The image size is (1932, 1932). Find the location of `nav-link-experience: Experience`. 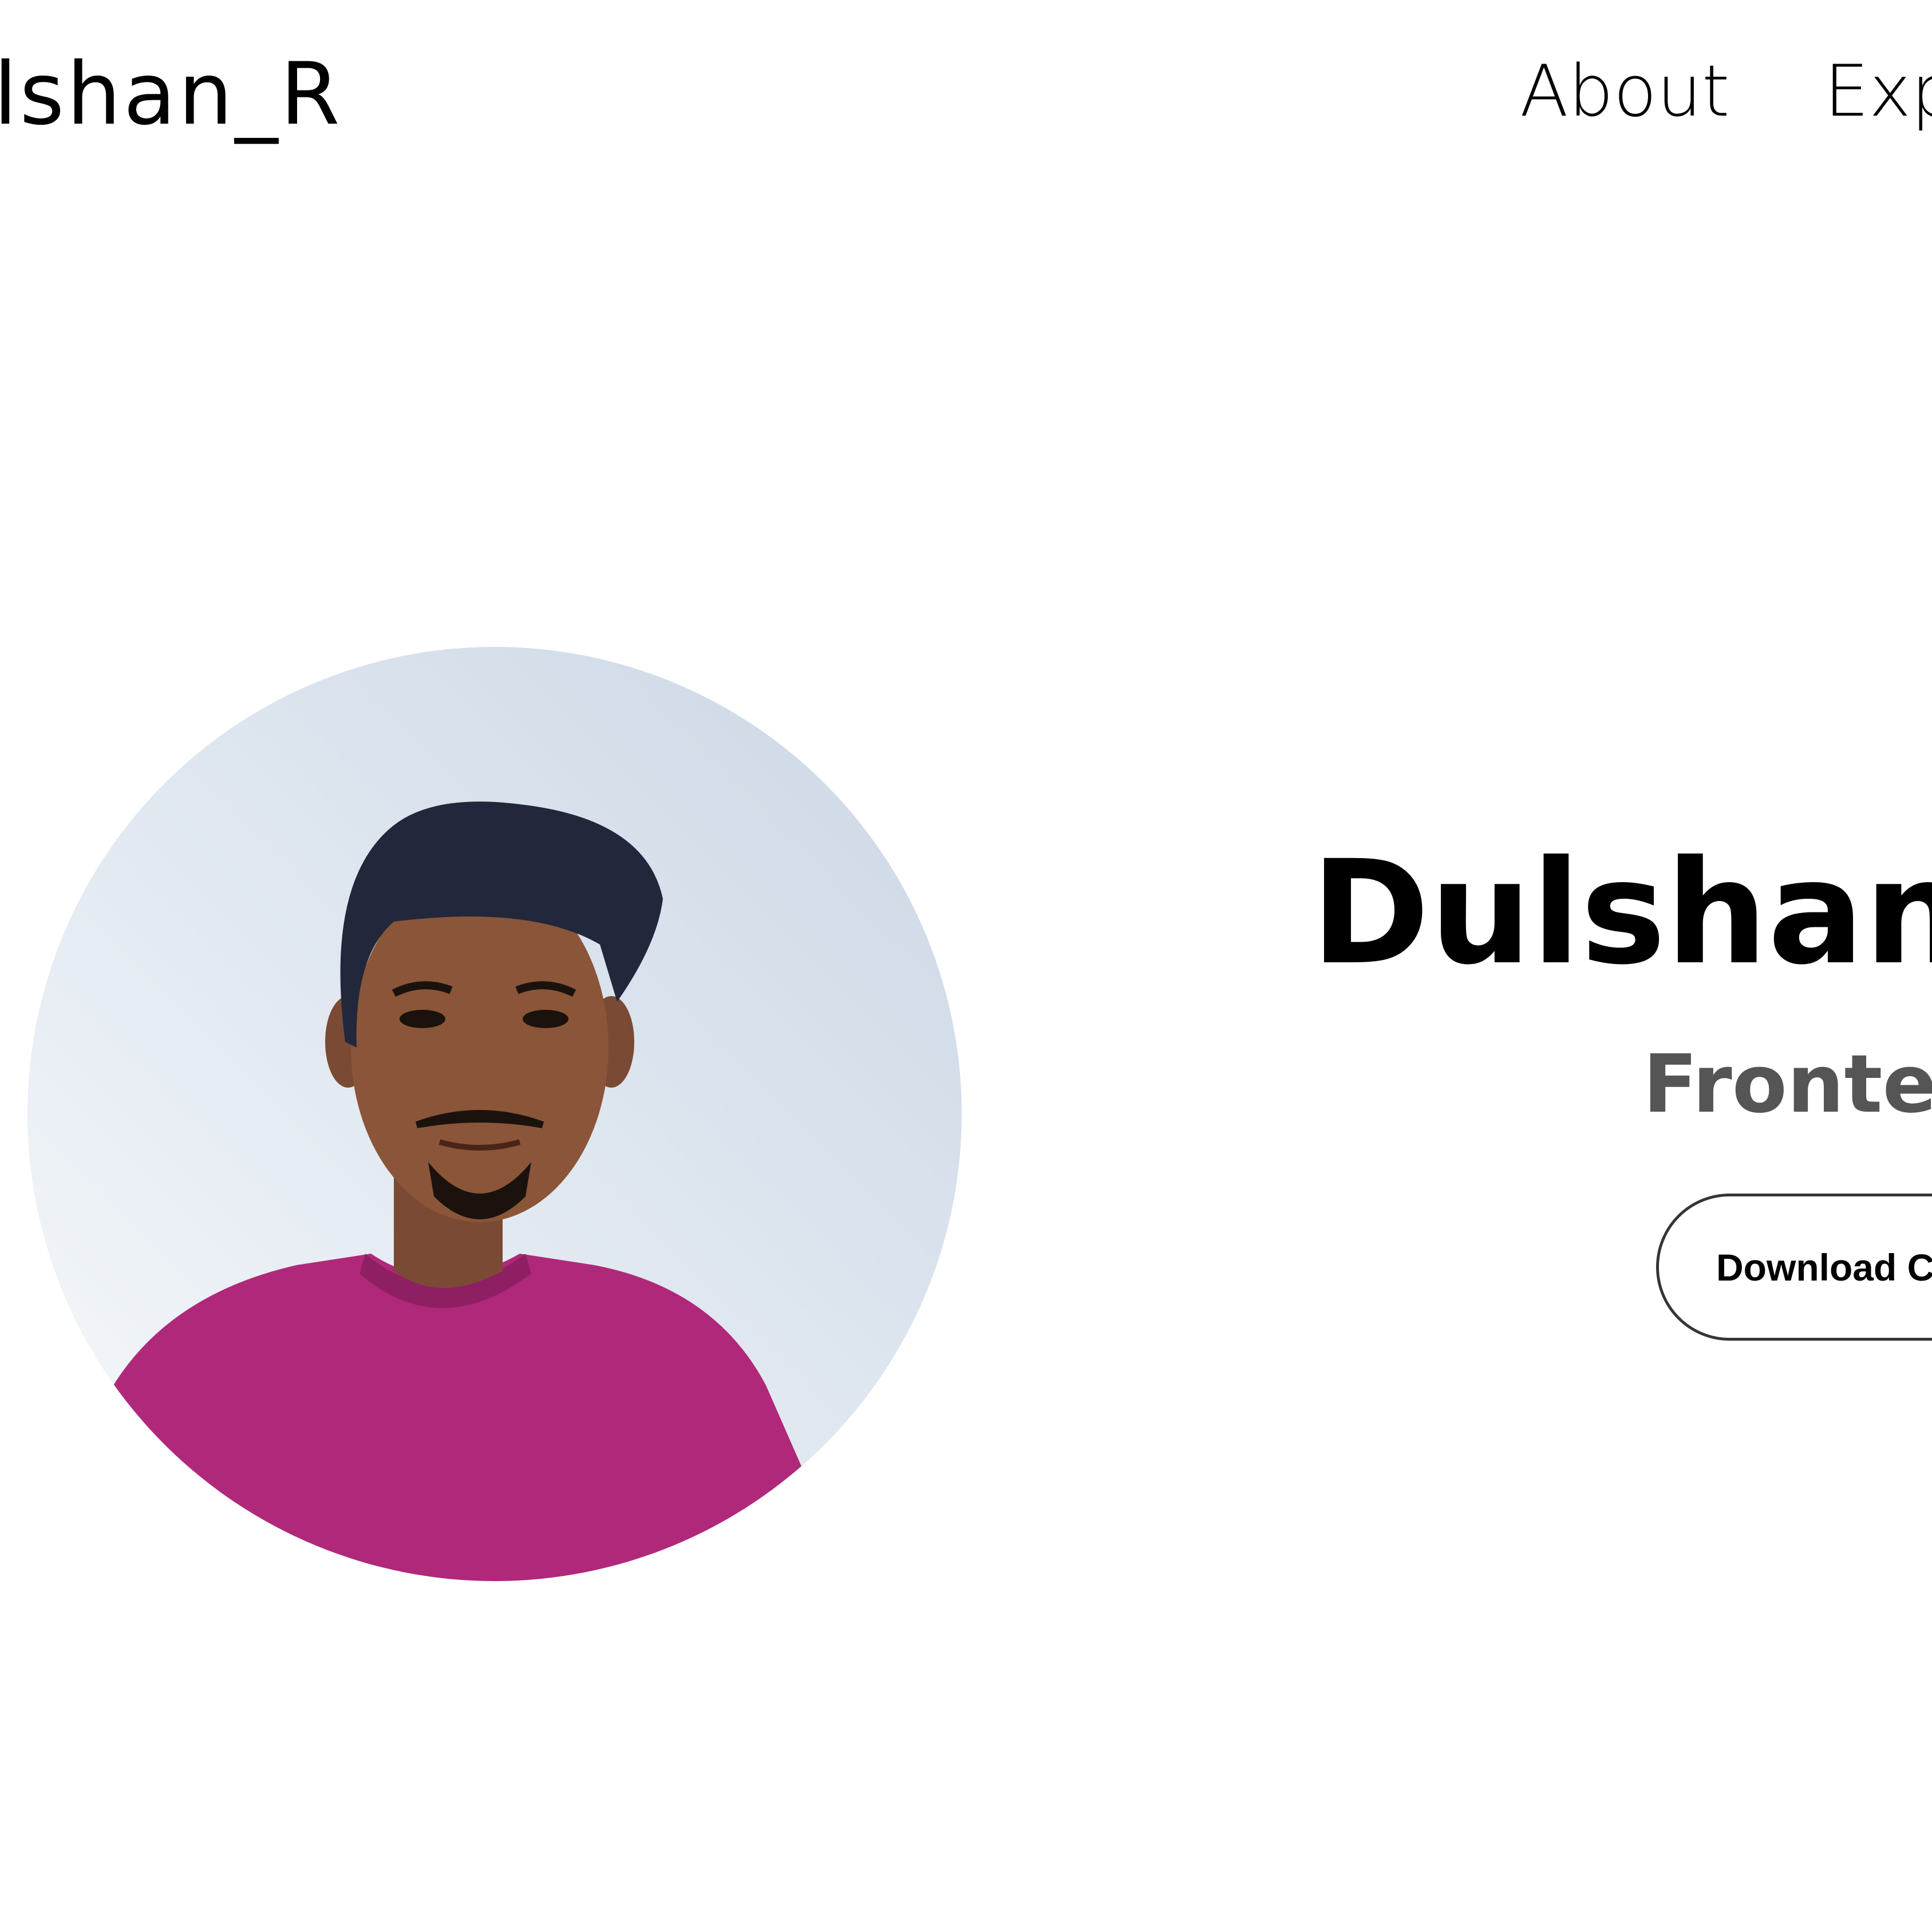

nav-link-experience: Experience is located at coordinates (1878, 91).